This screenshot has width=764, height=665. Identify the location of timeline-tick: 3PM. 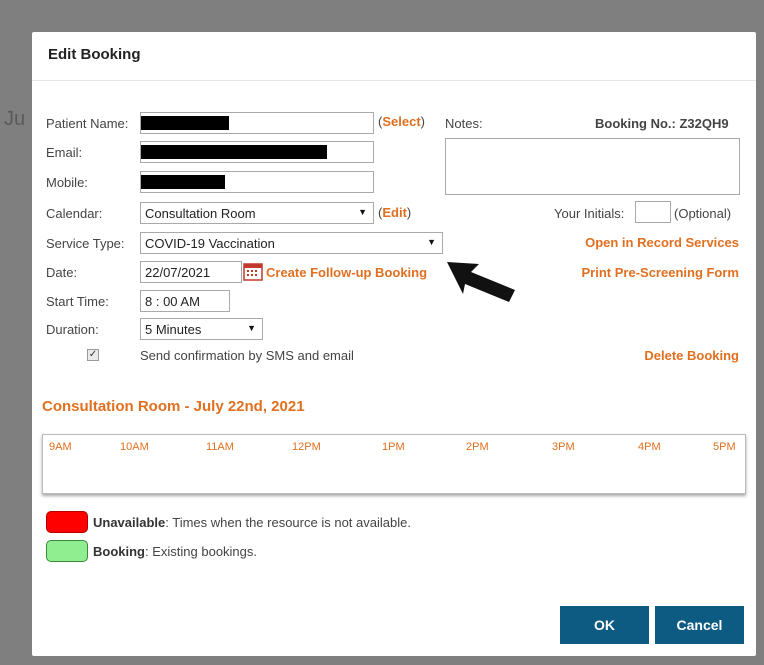
(563, 447).